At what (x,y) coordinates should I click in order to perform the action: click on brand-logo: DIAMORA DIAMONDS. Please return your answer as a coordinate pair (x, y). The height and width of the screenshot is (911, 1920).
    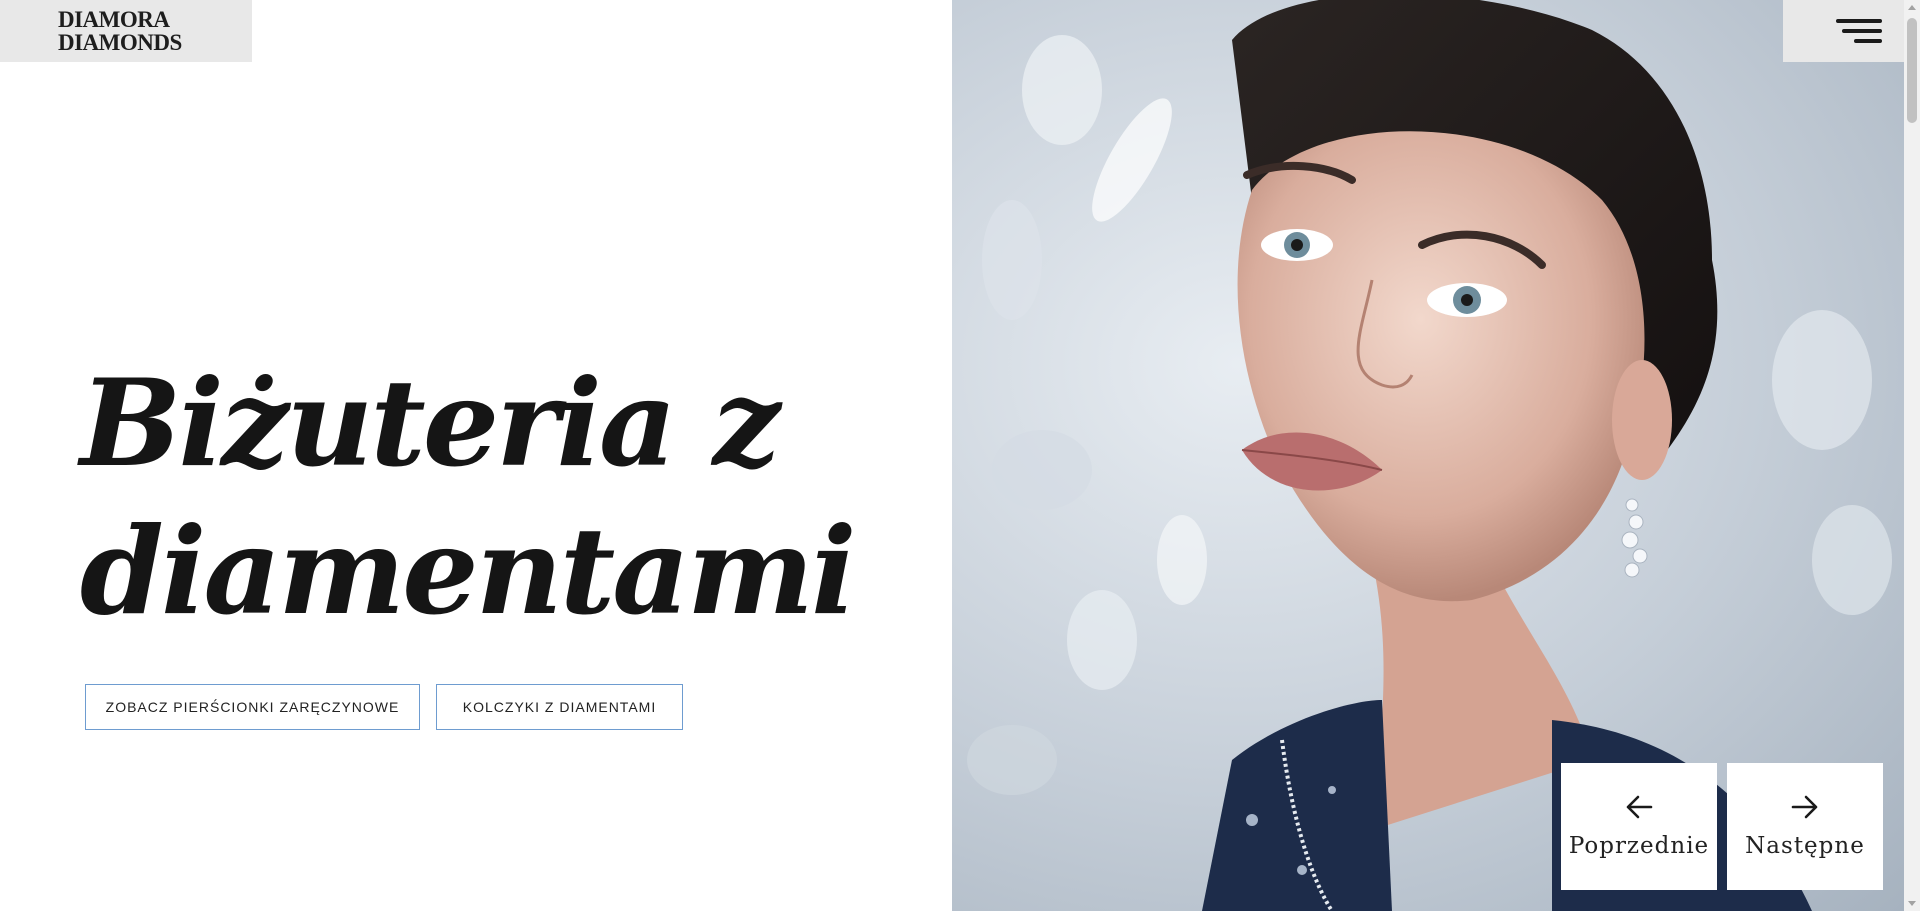
    Looking at the image, I should click on (126, 31).